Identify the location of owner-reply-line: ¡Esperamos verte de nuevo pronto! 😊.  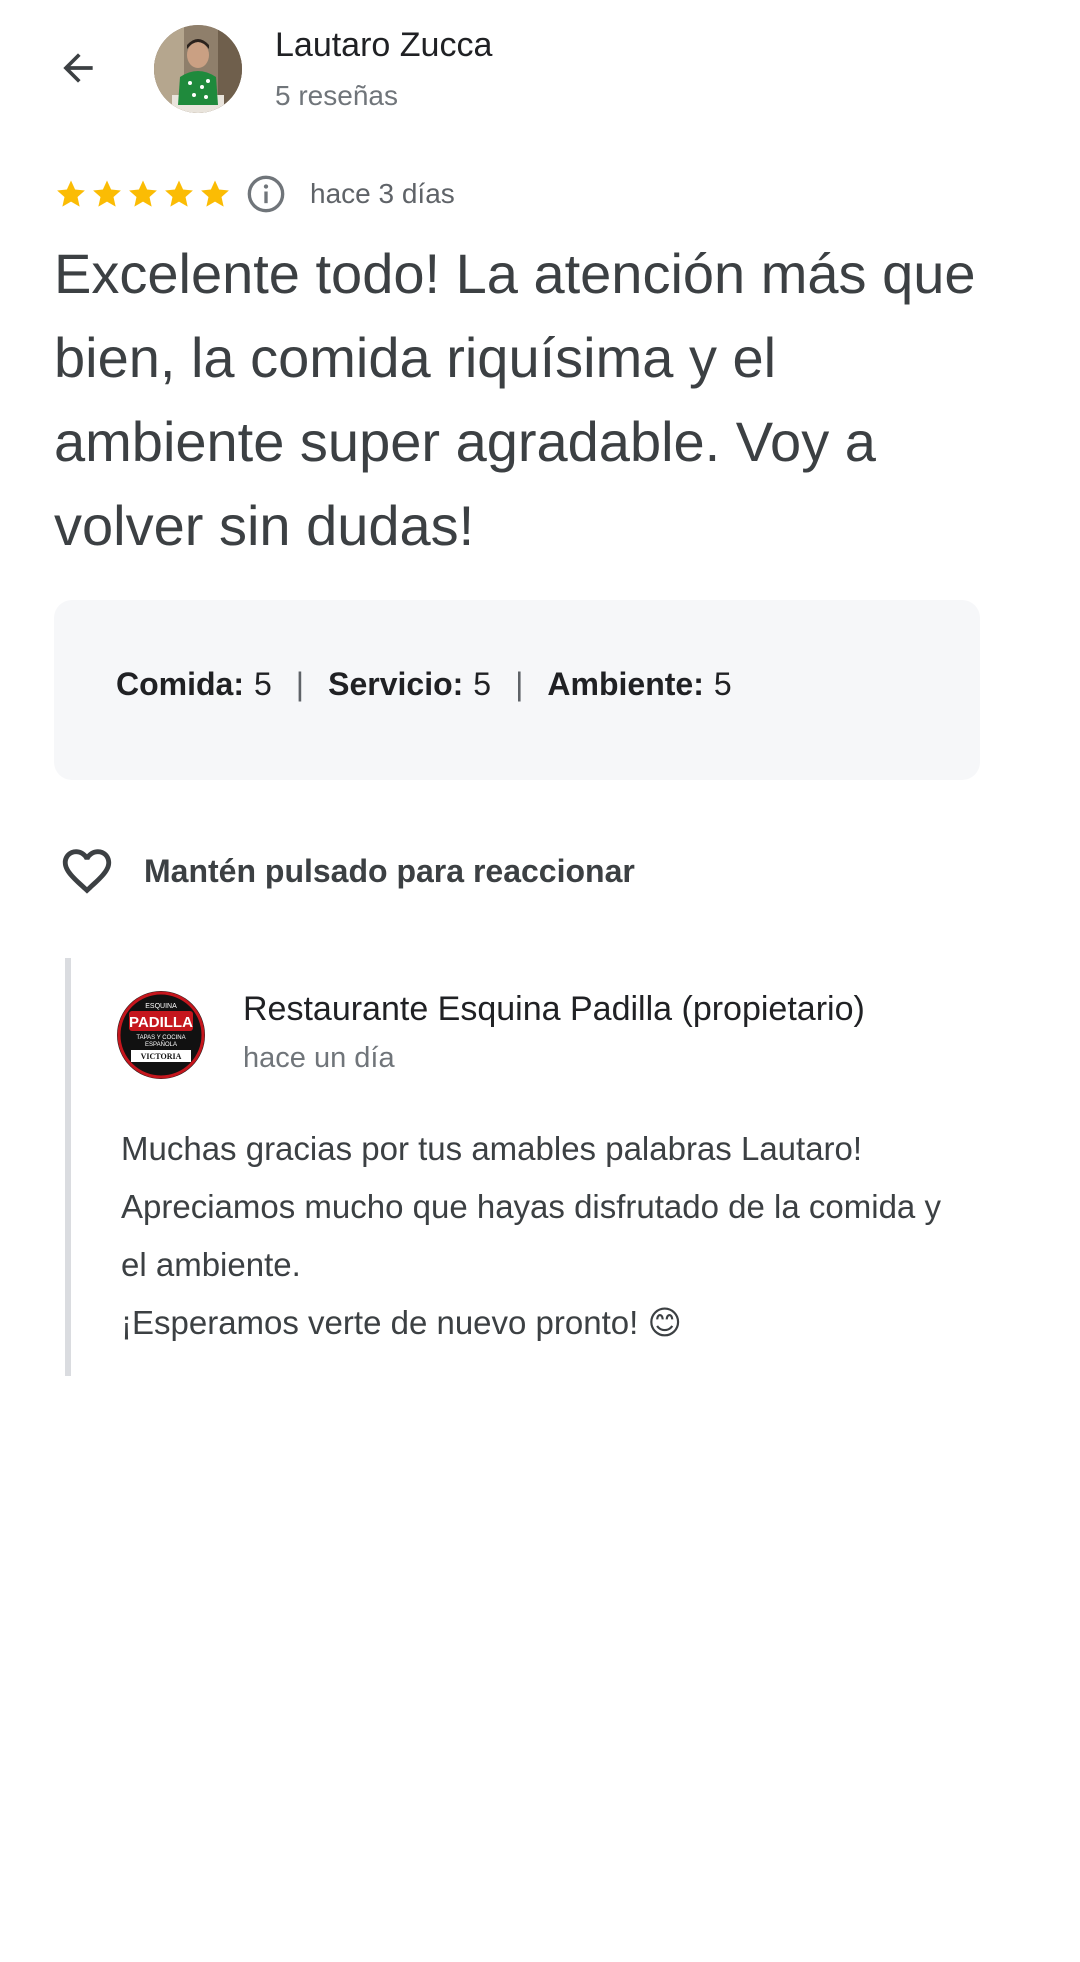
(401, 1322).